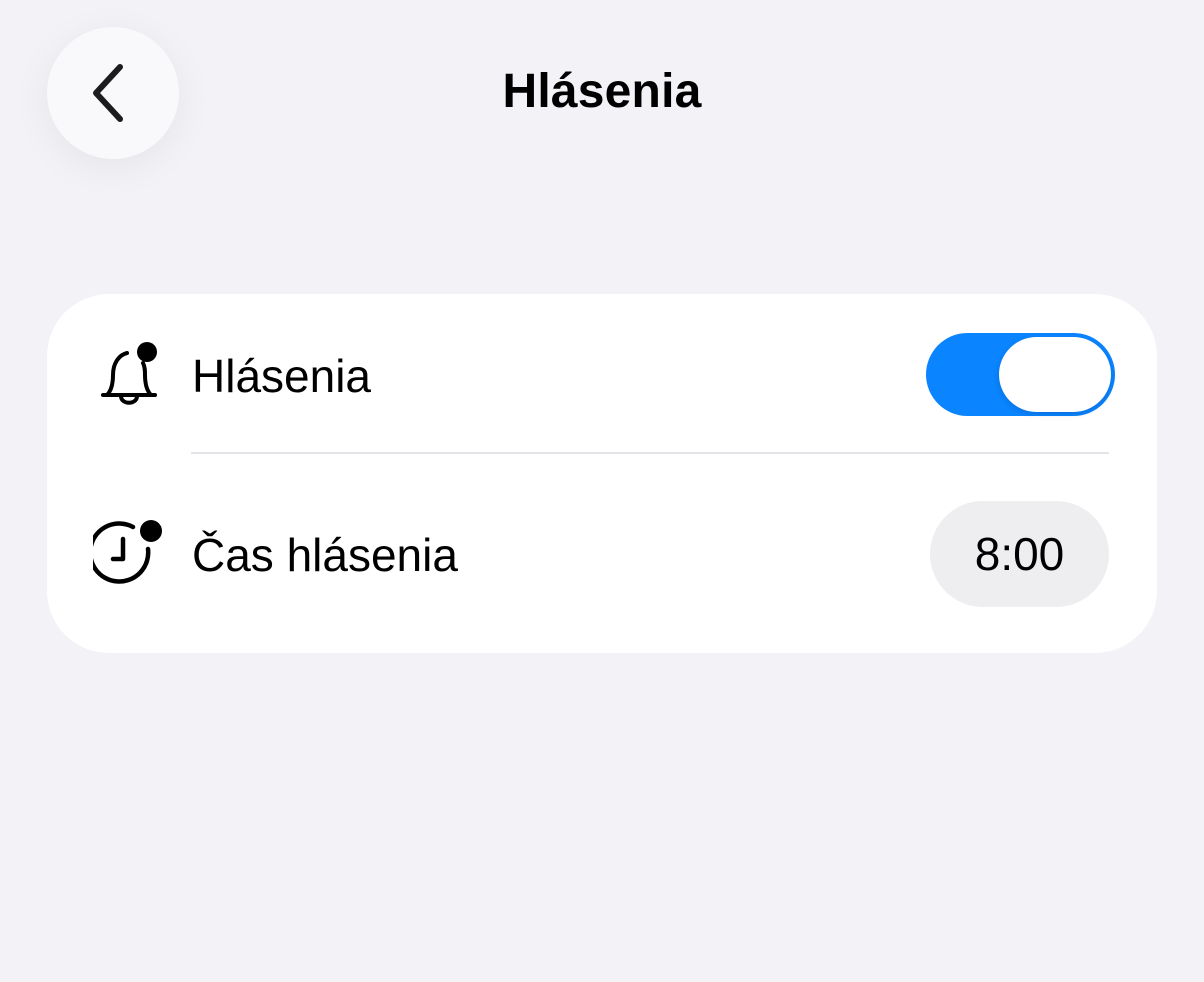 This screenshot has width=1204, height=982. Describe the element at coordinates (1055, 374) in the screenshot. I see `toggle-knob` at that location.